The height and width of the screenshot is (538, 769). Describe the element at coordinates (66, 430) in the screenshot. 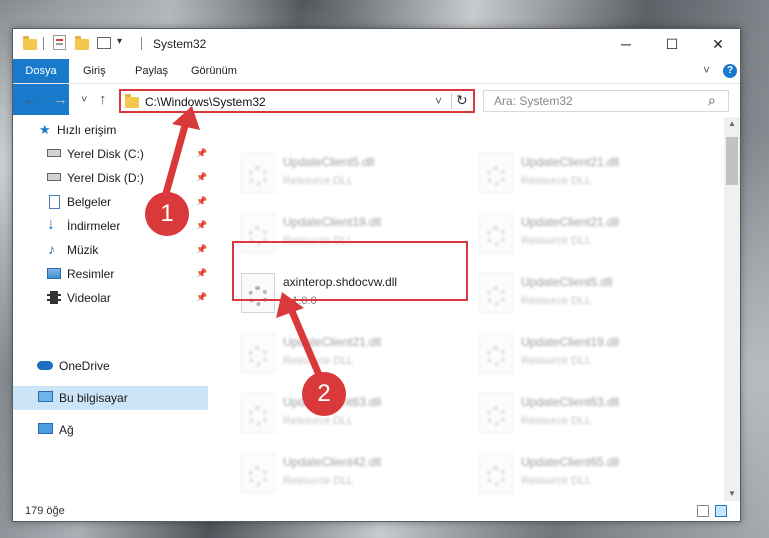

I see `sidebar-item-label: Ağ` at that location.